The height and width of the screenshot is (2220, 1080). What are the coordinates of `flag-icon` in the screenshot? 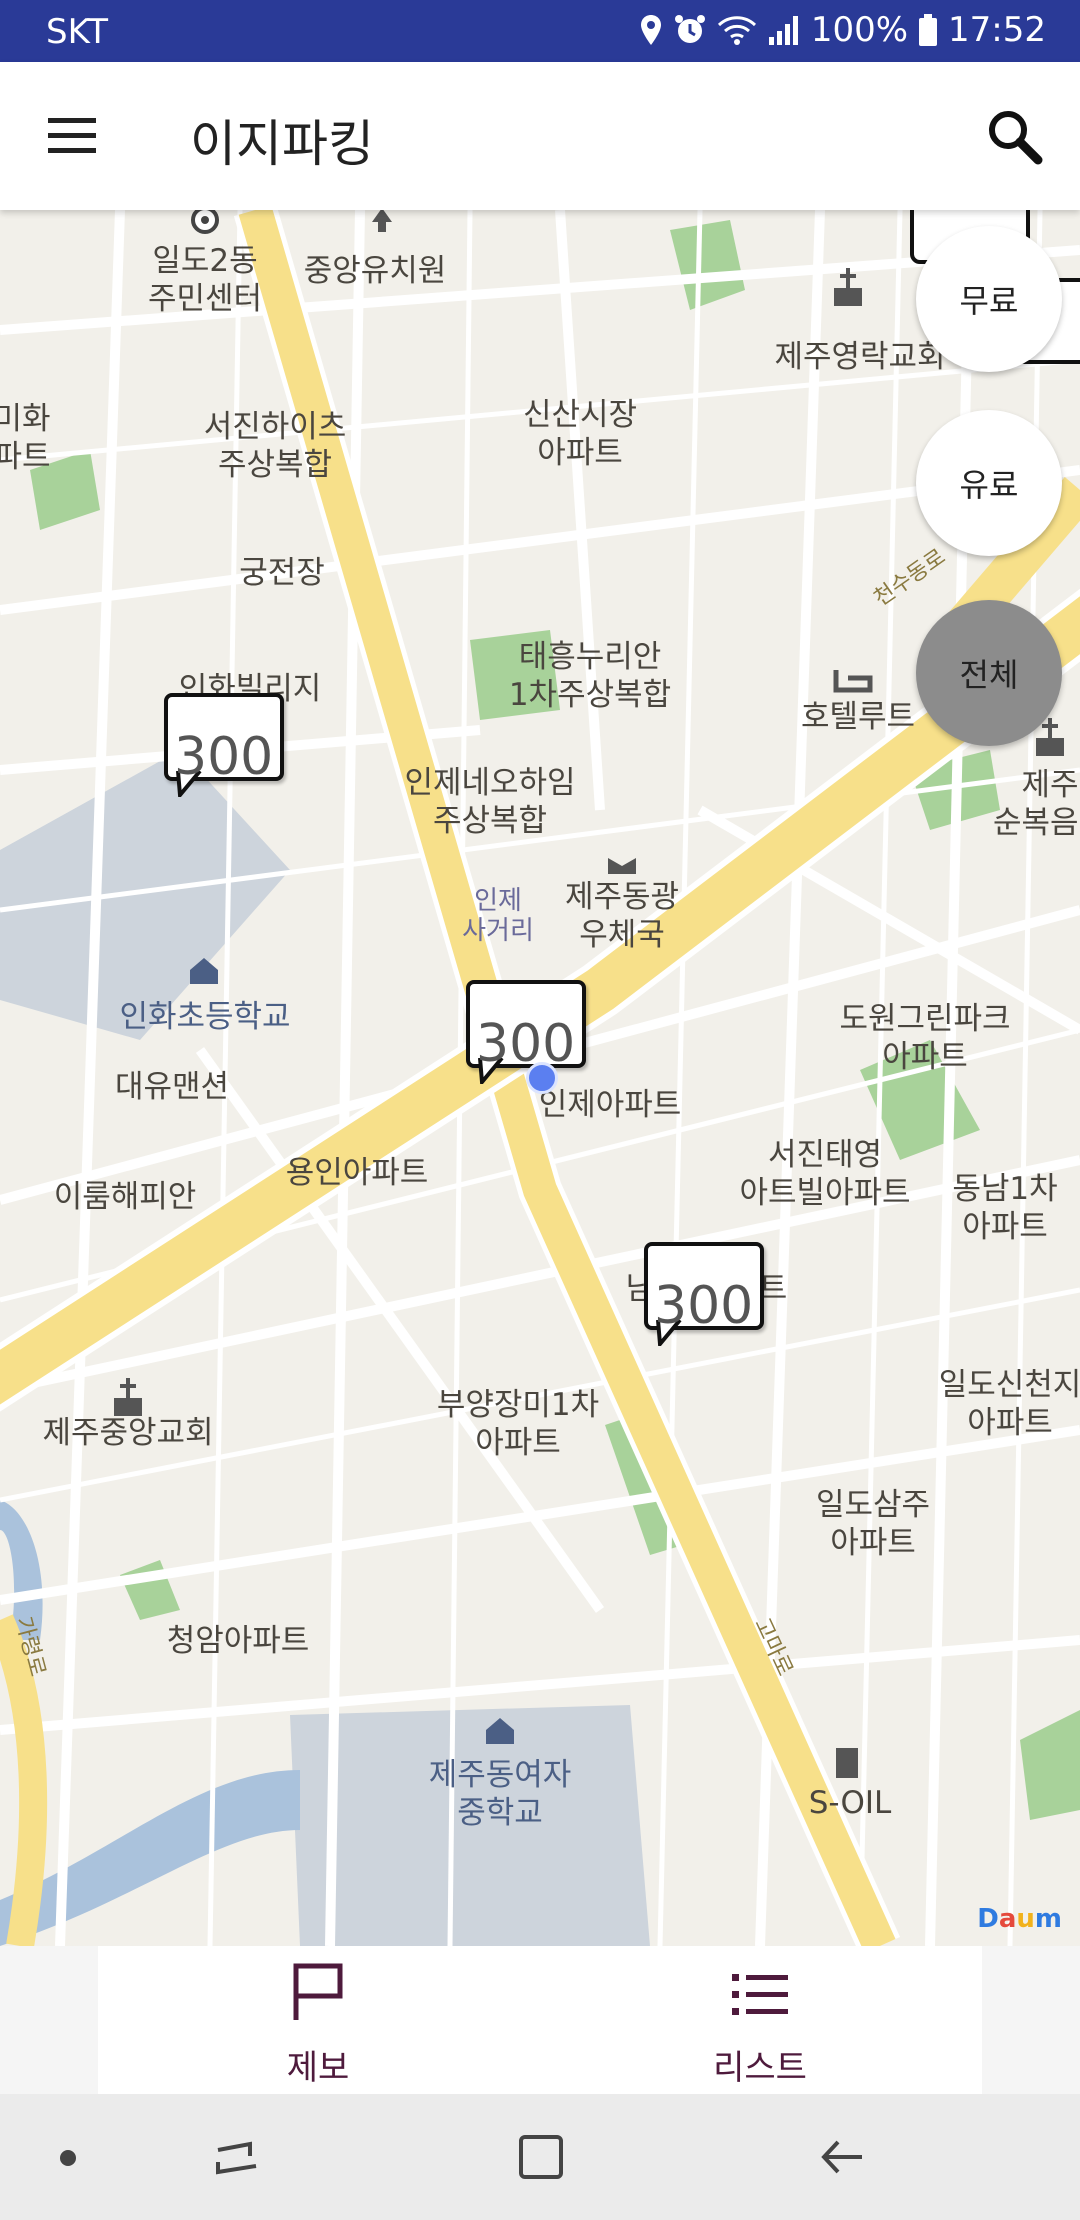 It's located at (318, 1991).